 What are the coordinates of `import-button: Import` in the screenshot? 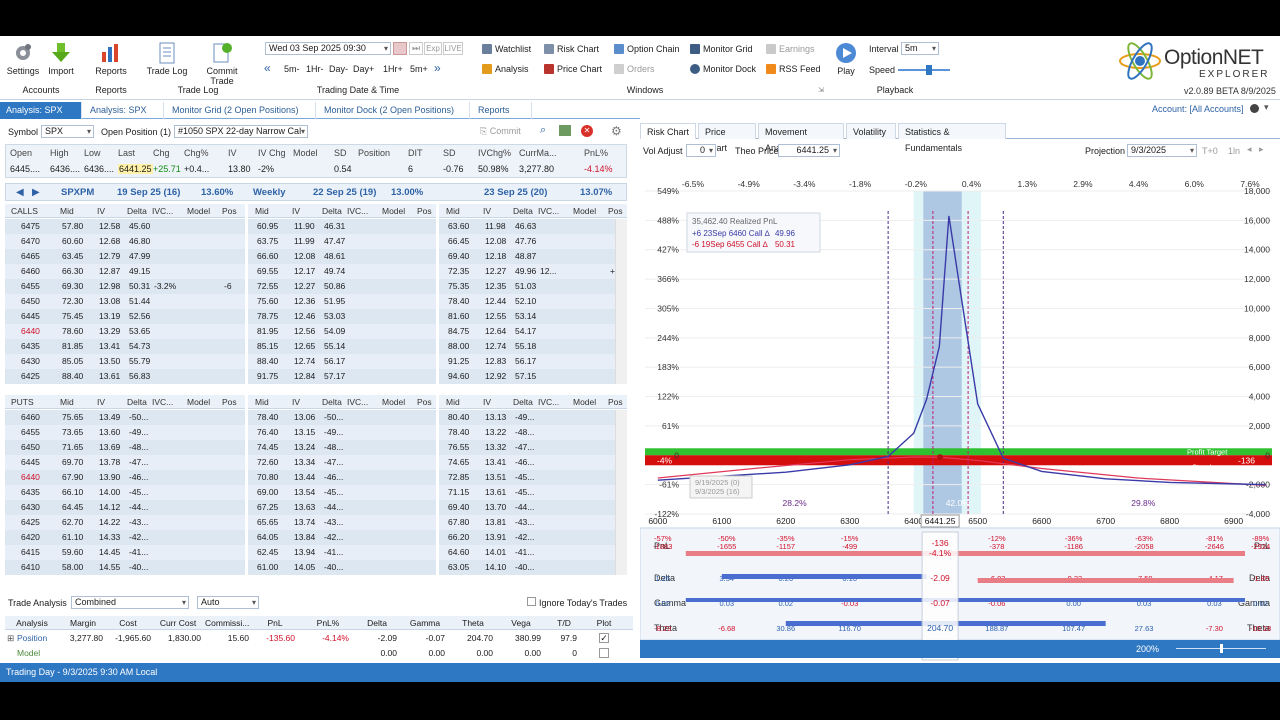 It's located at (61, 59).